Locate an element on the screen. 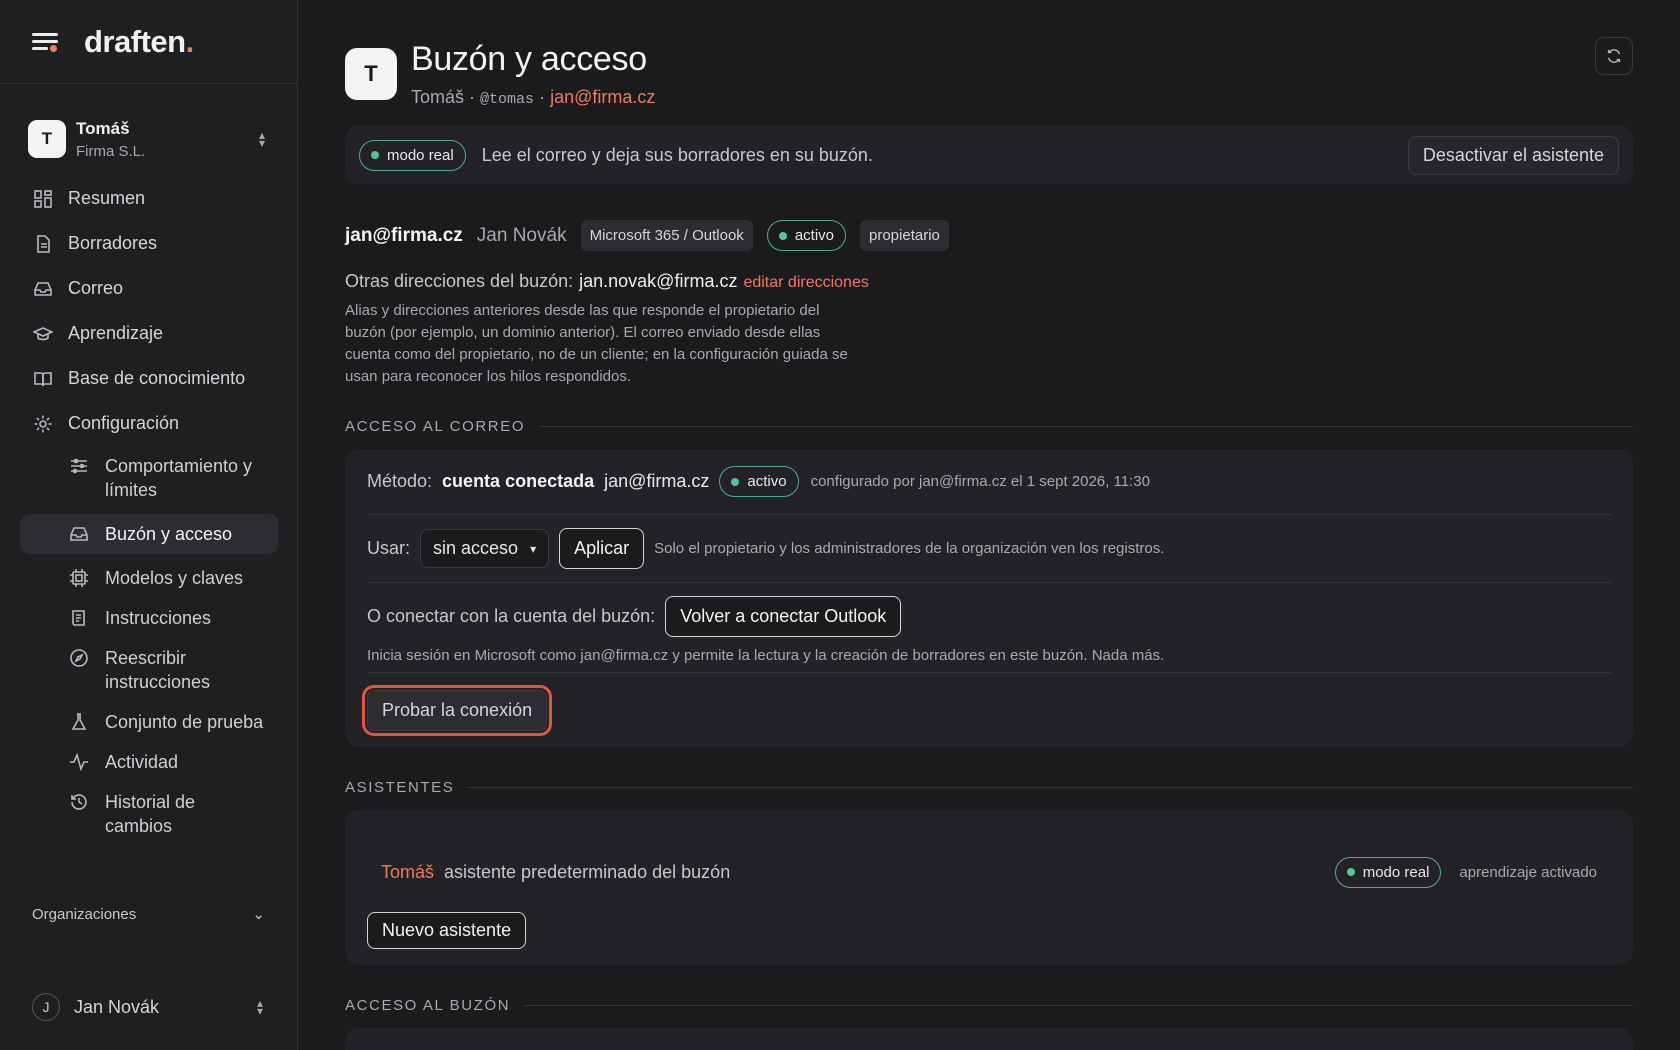 This screenshot has height=1050, width=1680. brand-bar: draften. is located at coordinates (148, 42).